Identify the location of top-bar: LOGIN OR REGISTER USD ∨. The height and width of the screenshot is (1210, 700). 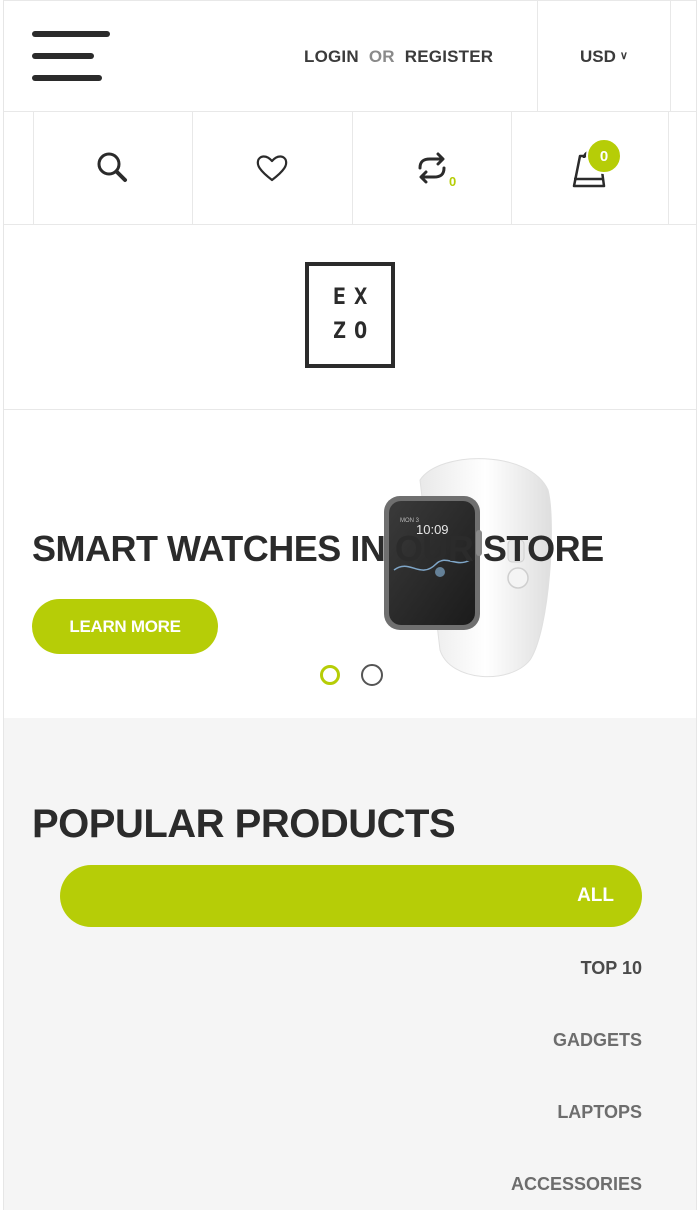
(350, 56).